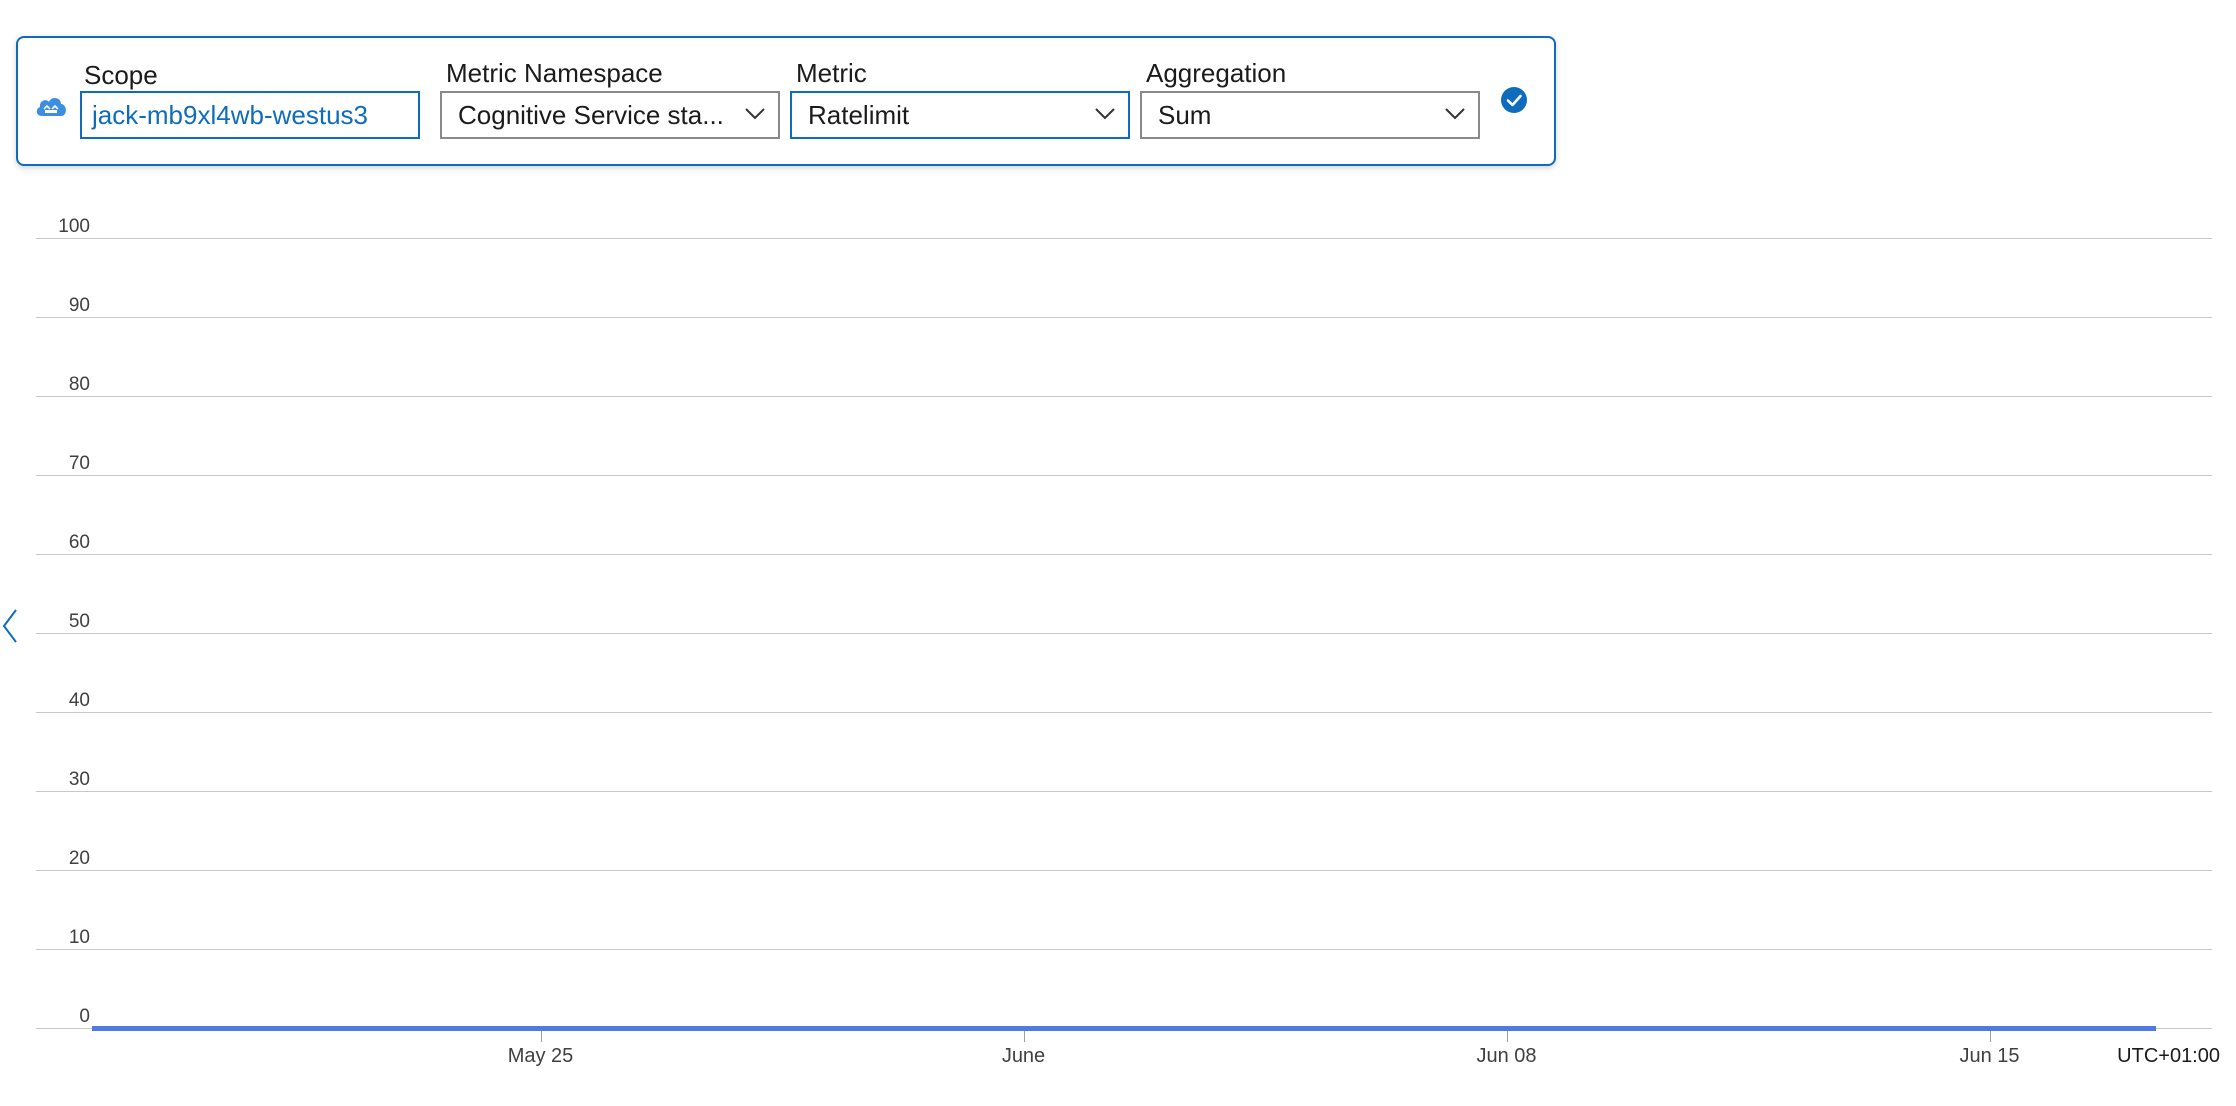  What do you see at coordinates (79, 305) in the screenshot?
I see `y-tick-label: 90` at bounding box center [79, 305].